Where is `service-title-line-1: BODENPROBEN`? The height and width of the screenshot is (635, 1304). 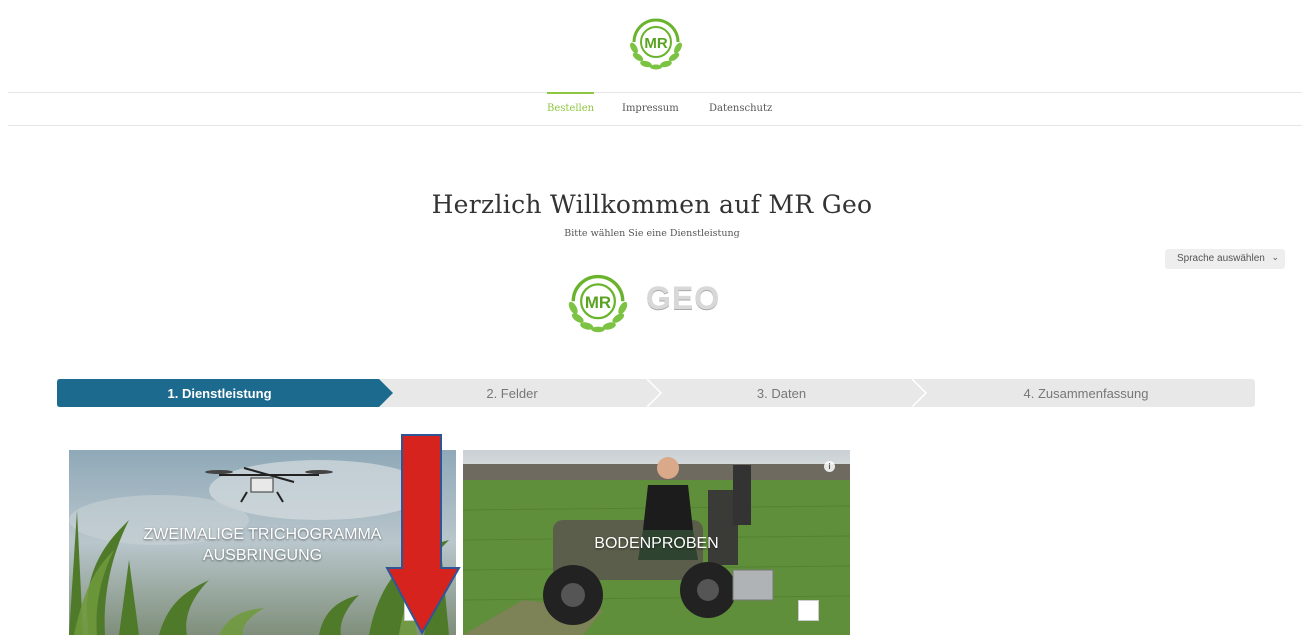 service-title-line-1: BODENPROBEN is located at coordinates (656, 543).